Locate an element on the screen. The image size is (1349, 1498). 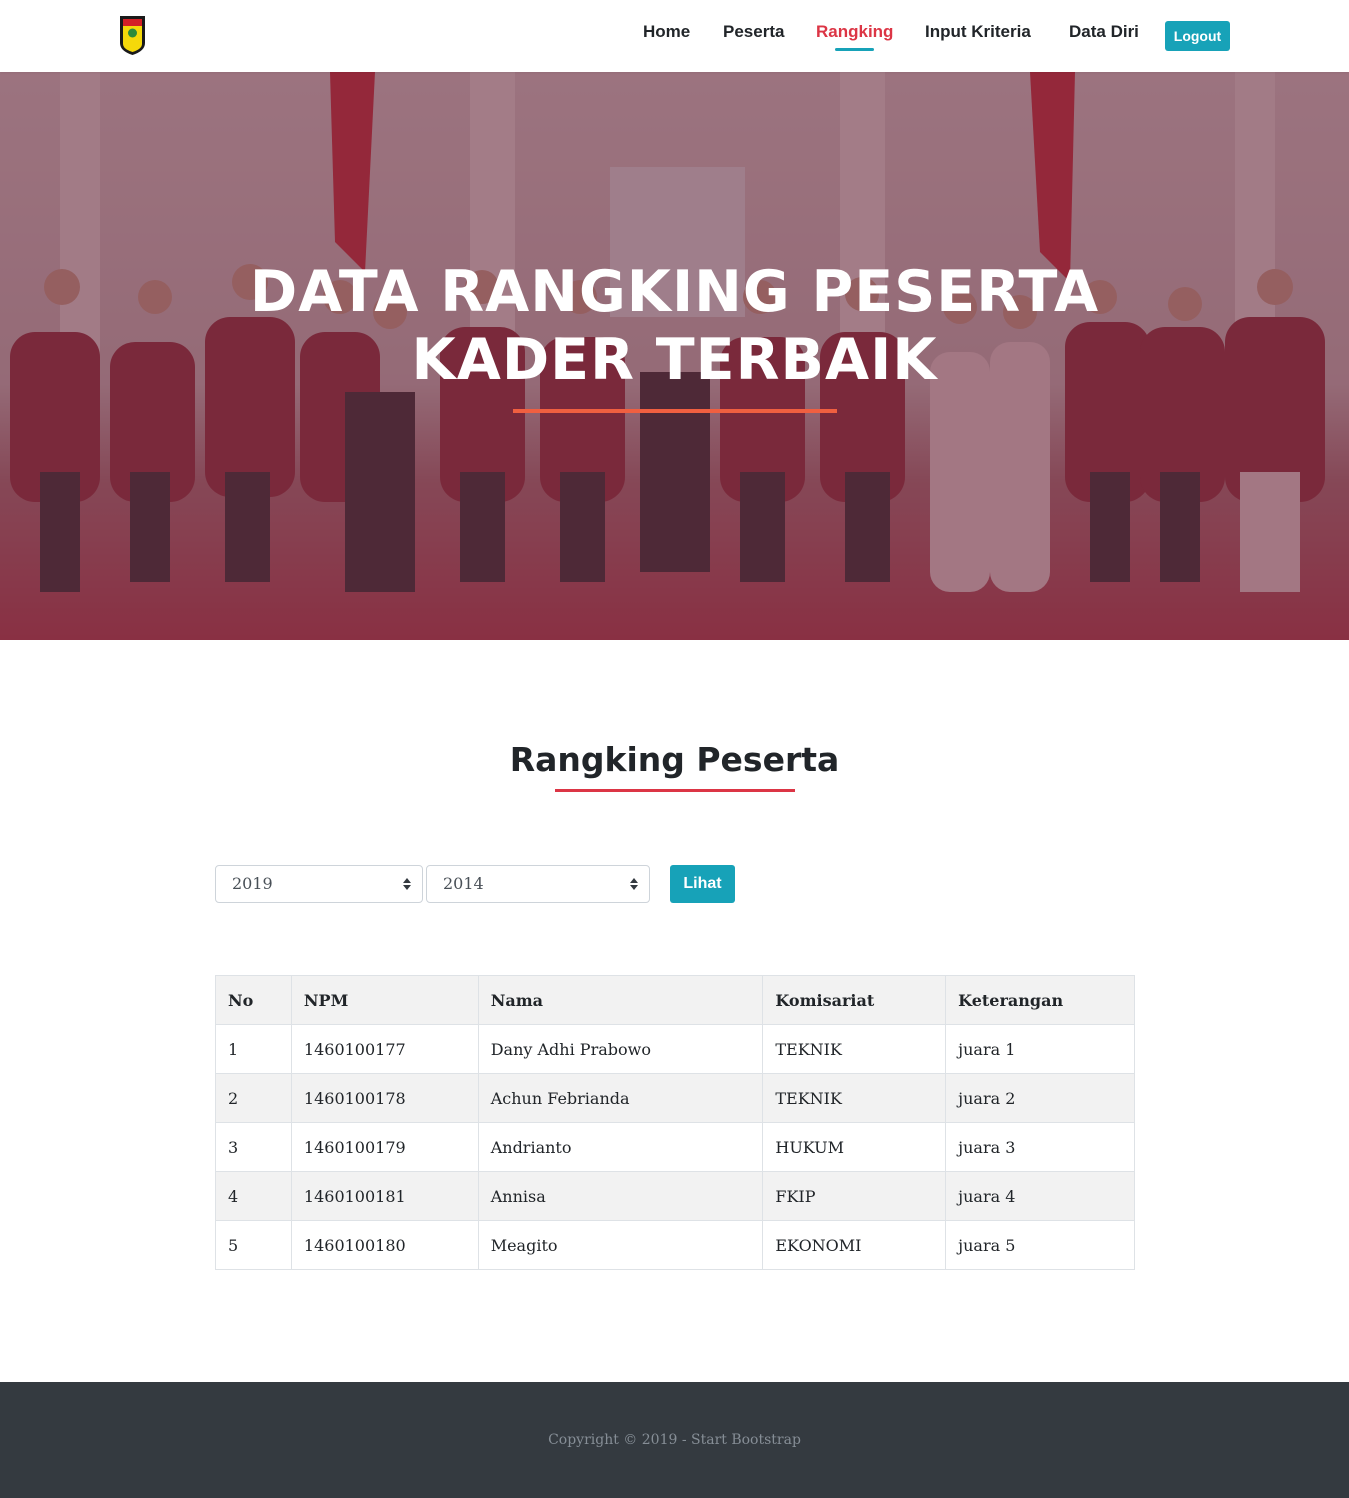
cell-komisariat: EKONOMI is located at coordinates (854, 1245).